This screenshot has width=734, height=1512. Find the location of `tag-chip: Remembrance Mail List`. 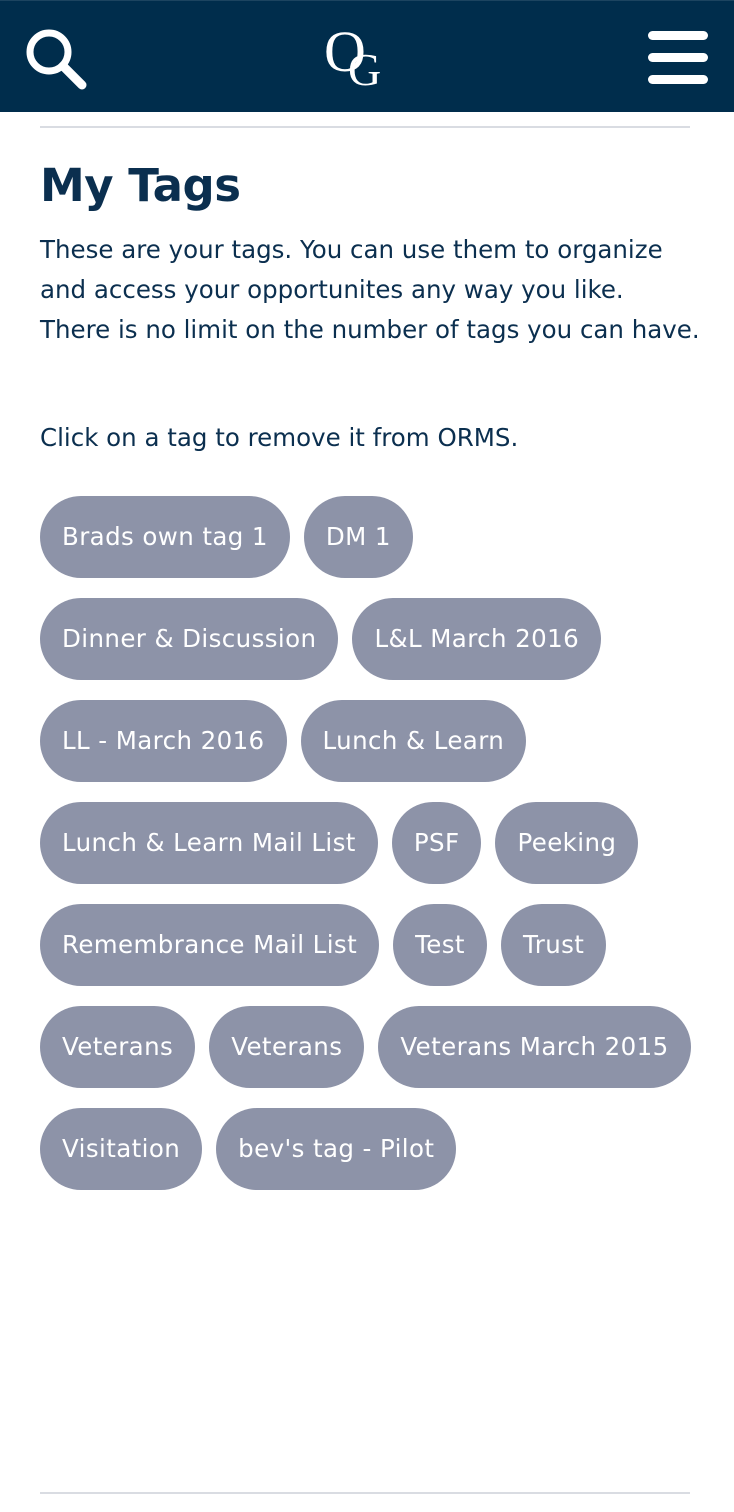

tag-chip: Remembrance Mail List is located at coordinates (210, 945).